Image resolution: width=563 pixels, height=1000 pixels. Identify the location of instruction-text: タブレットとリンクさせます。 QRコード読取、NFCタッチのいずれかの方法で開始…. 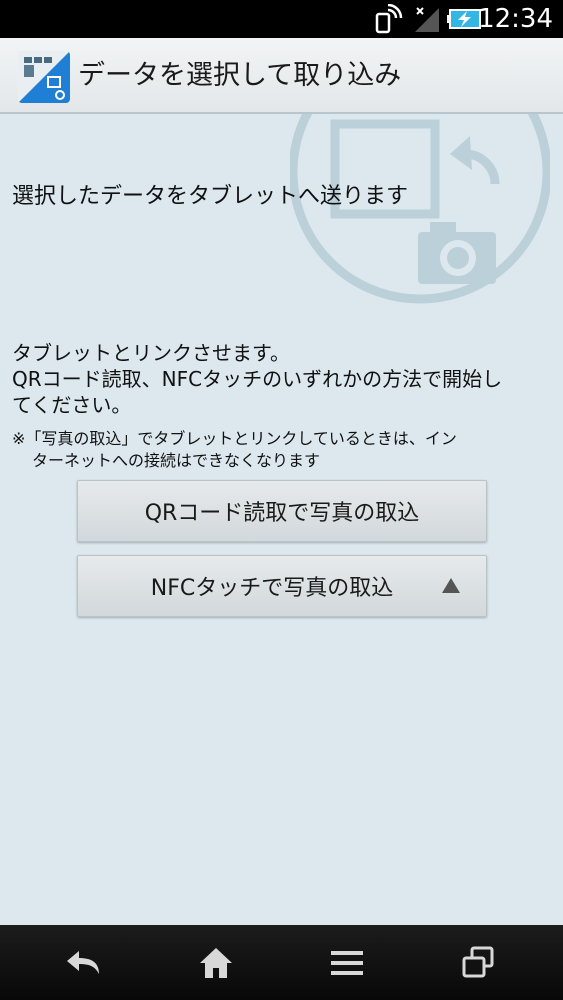
(284, 379).